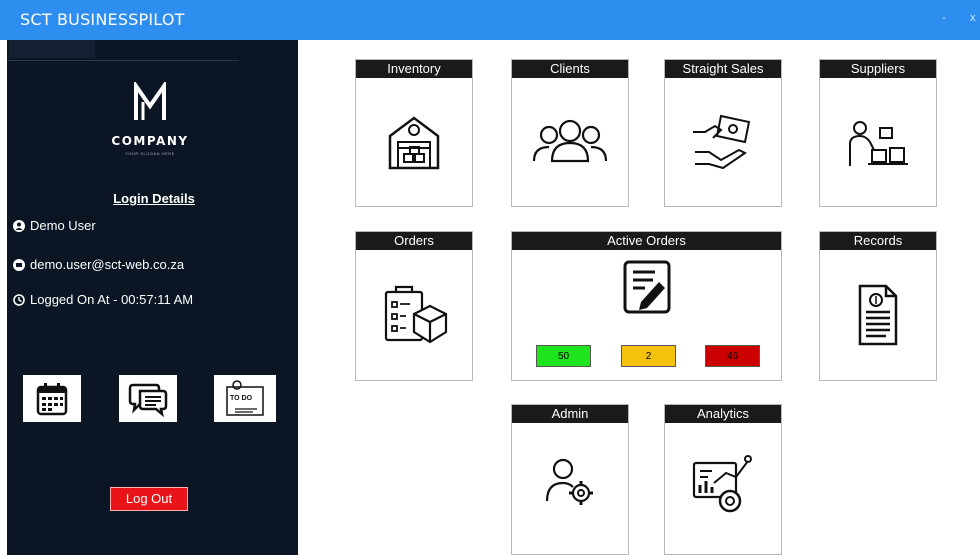 The height and width of the screenshot is (555, 980). I want to click on todo-button: TO DO, so click(245, 398).